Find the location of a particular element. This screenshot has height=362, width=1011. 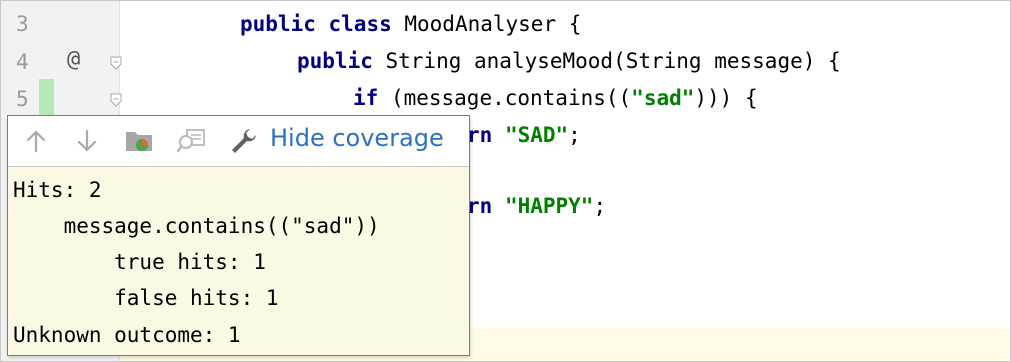

string-literal: "HAPPY" is located at coordinates (549, 206).